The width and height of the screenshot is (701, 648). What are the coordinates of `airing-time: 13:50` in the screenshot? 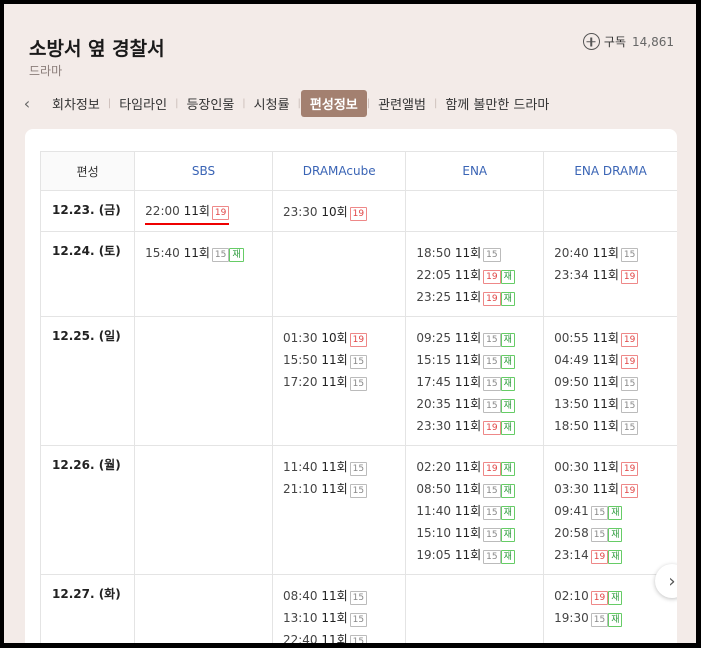 It's located at (571, 404).